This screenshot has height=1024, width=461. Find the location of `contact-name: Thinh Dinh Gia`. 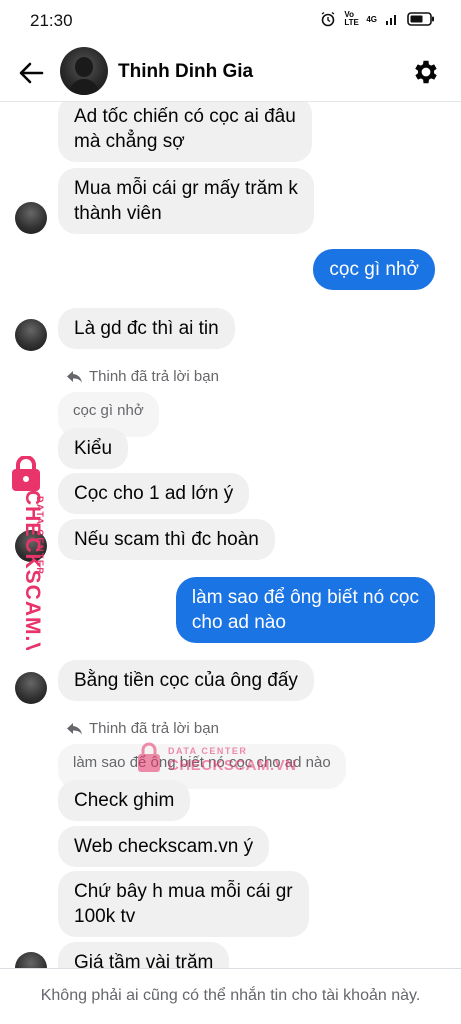

contact-name: Thinh Dinh Gia is located at coordinates (185, 72).